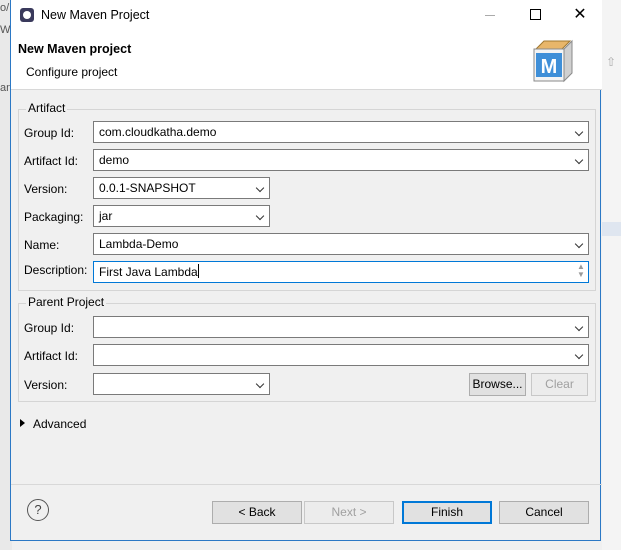 The image size is (621, 550). Describe the element at coordinates (5, 30) in the screenshot. I see `bg-fragment: W` at that location.